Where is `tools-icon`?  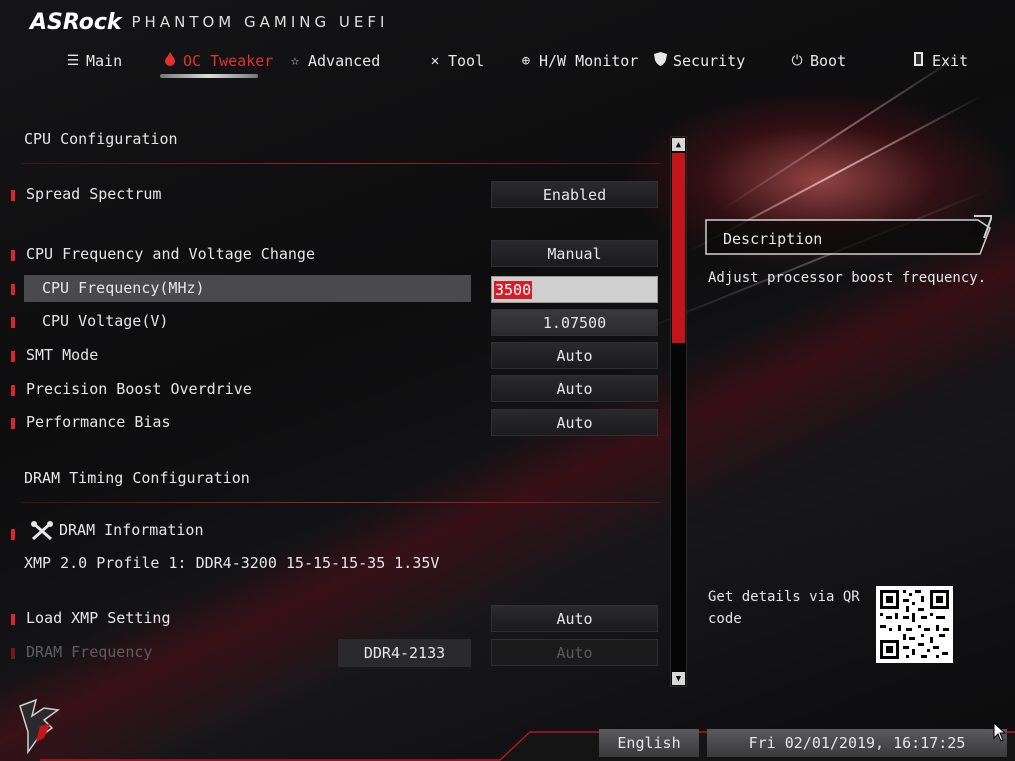 tools-icon is located at coordinates (42, 533).